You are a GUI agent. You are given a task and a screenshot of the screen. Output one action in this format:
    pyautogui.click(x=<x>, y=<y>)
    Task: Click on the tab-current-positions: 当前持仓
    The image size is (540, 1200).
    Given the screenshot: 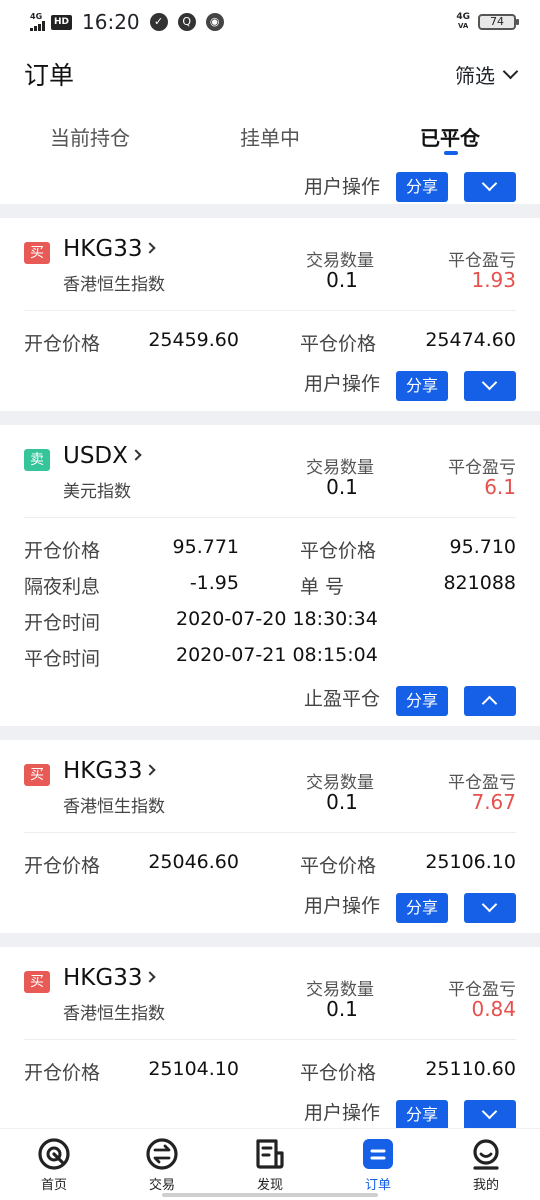 What is the action you would take?
    pyautogui.click(x=90, y=136)
    